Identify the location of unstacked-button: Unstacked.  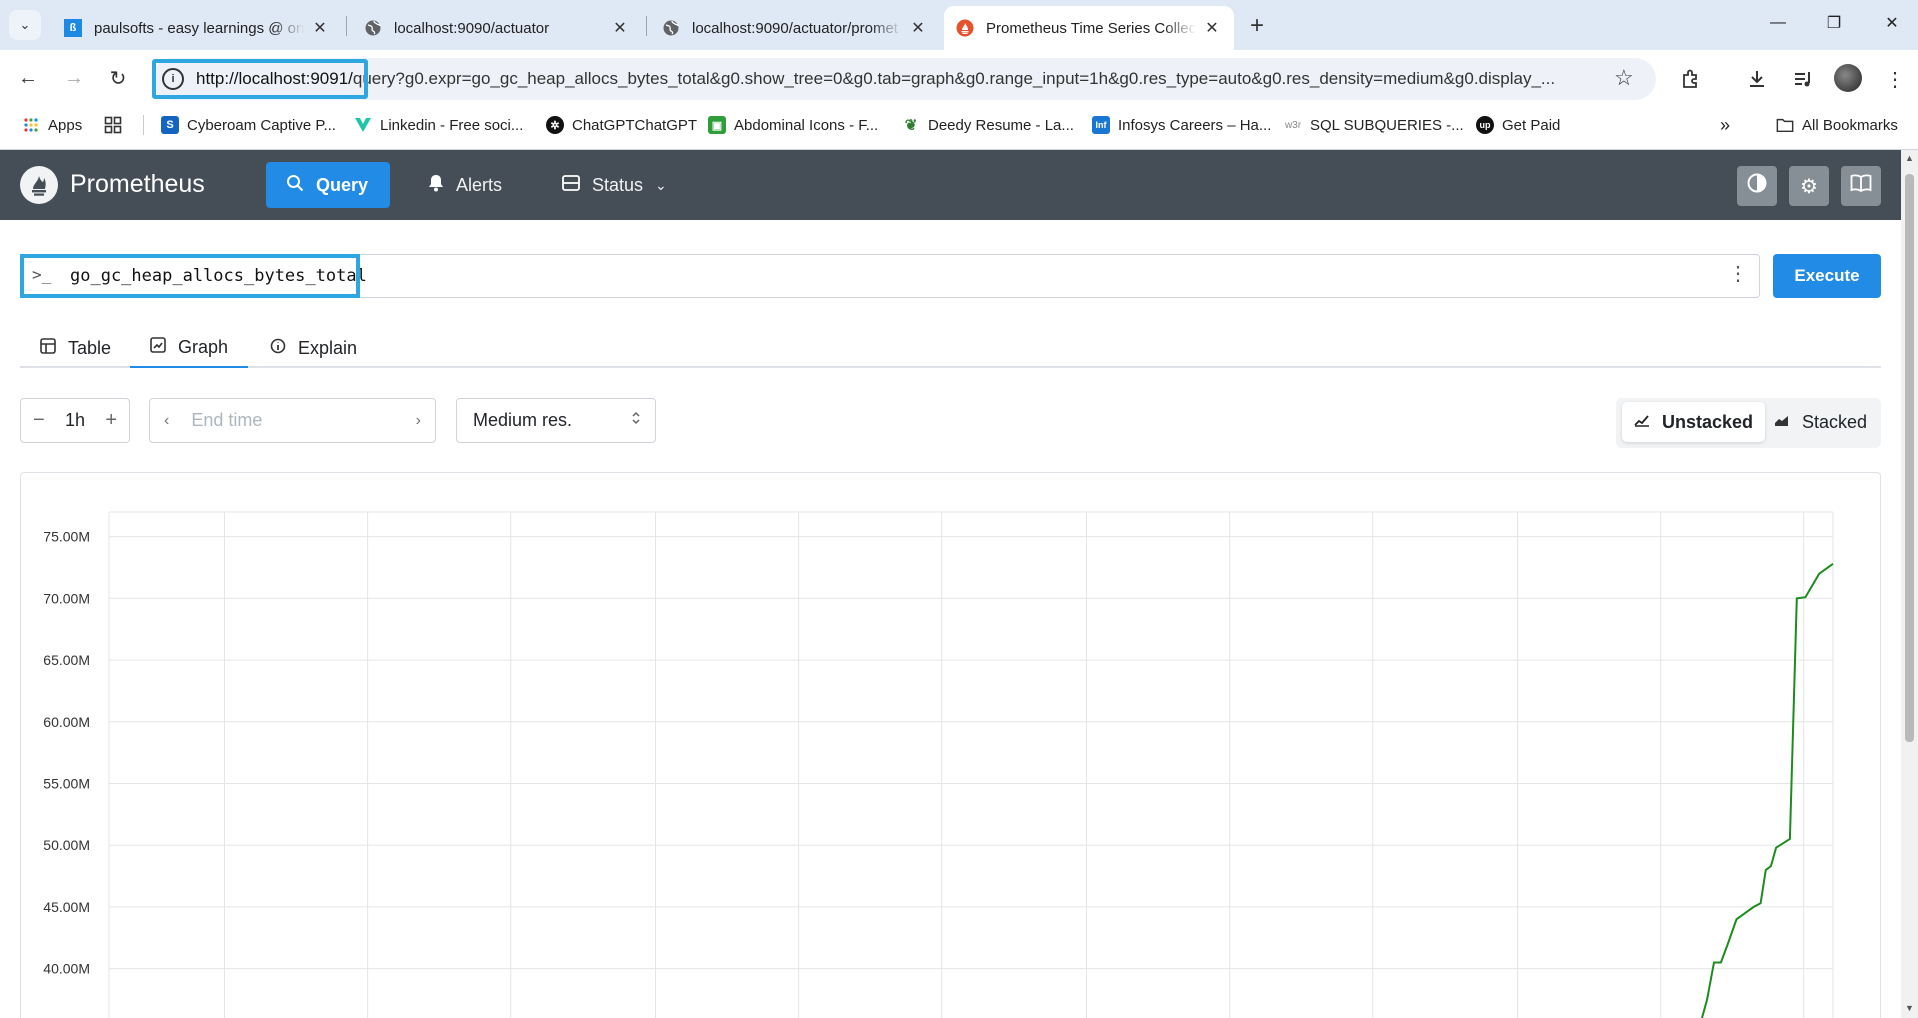
(1694, 422).